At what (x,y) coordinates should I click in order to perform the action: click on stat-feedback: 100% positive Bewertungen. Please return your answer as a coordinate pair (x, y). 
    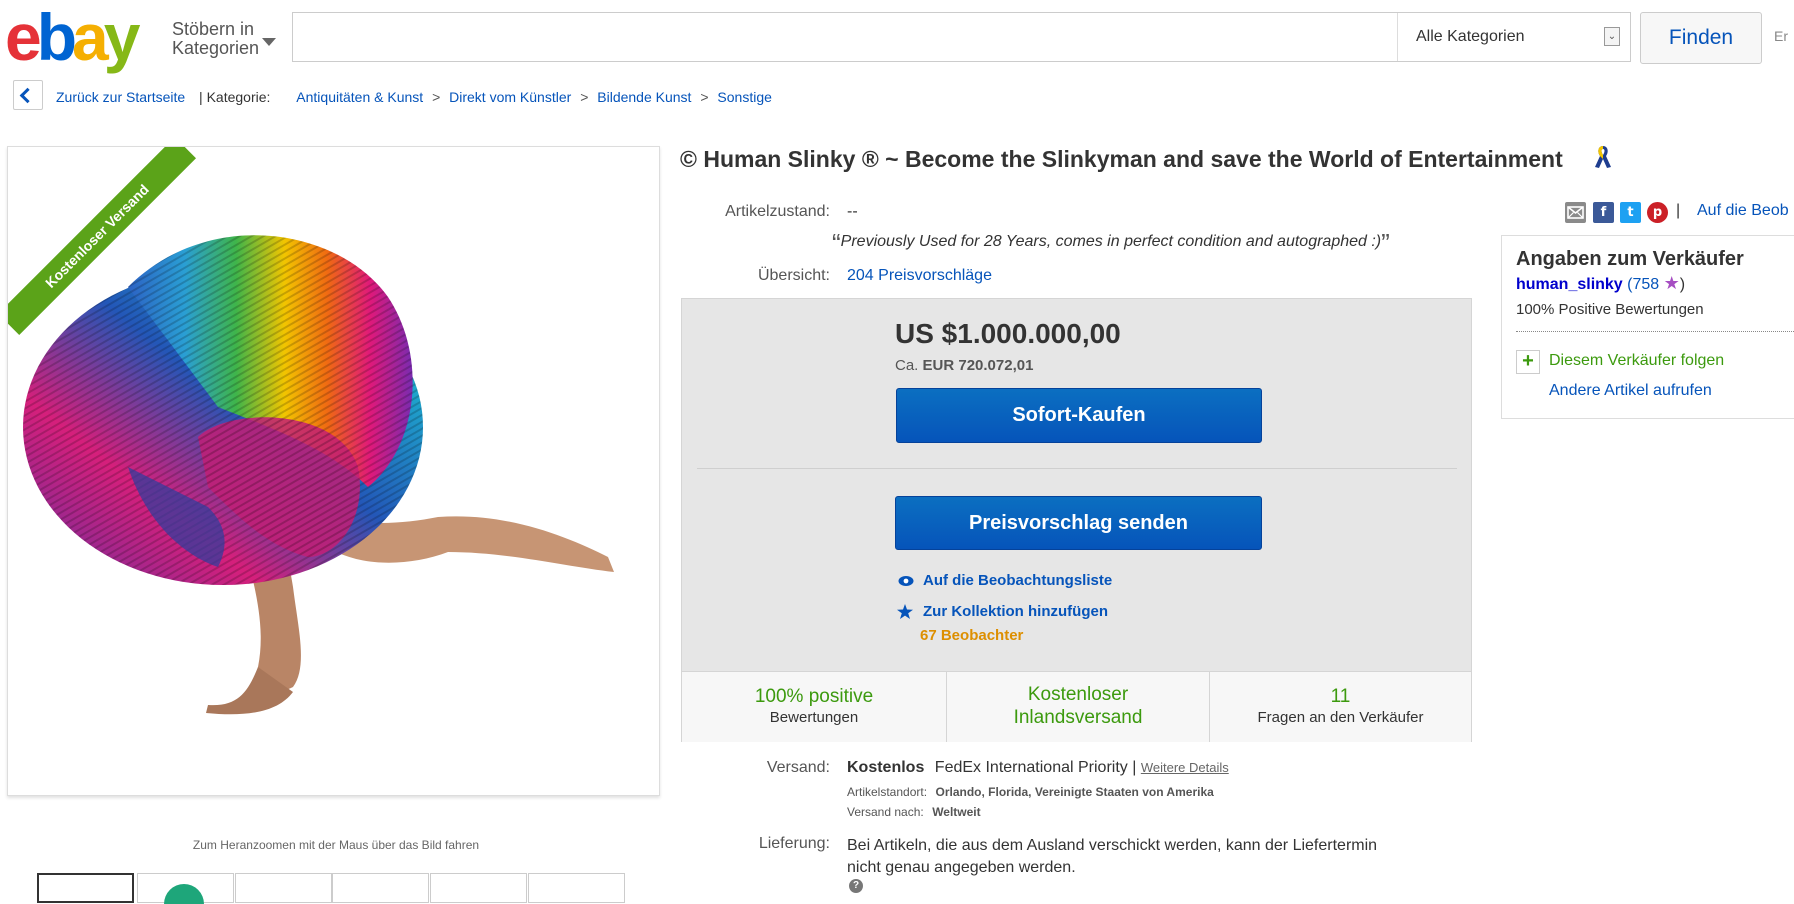
    Looking at the image, I should click on (814, 707).